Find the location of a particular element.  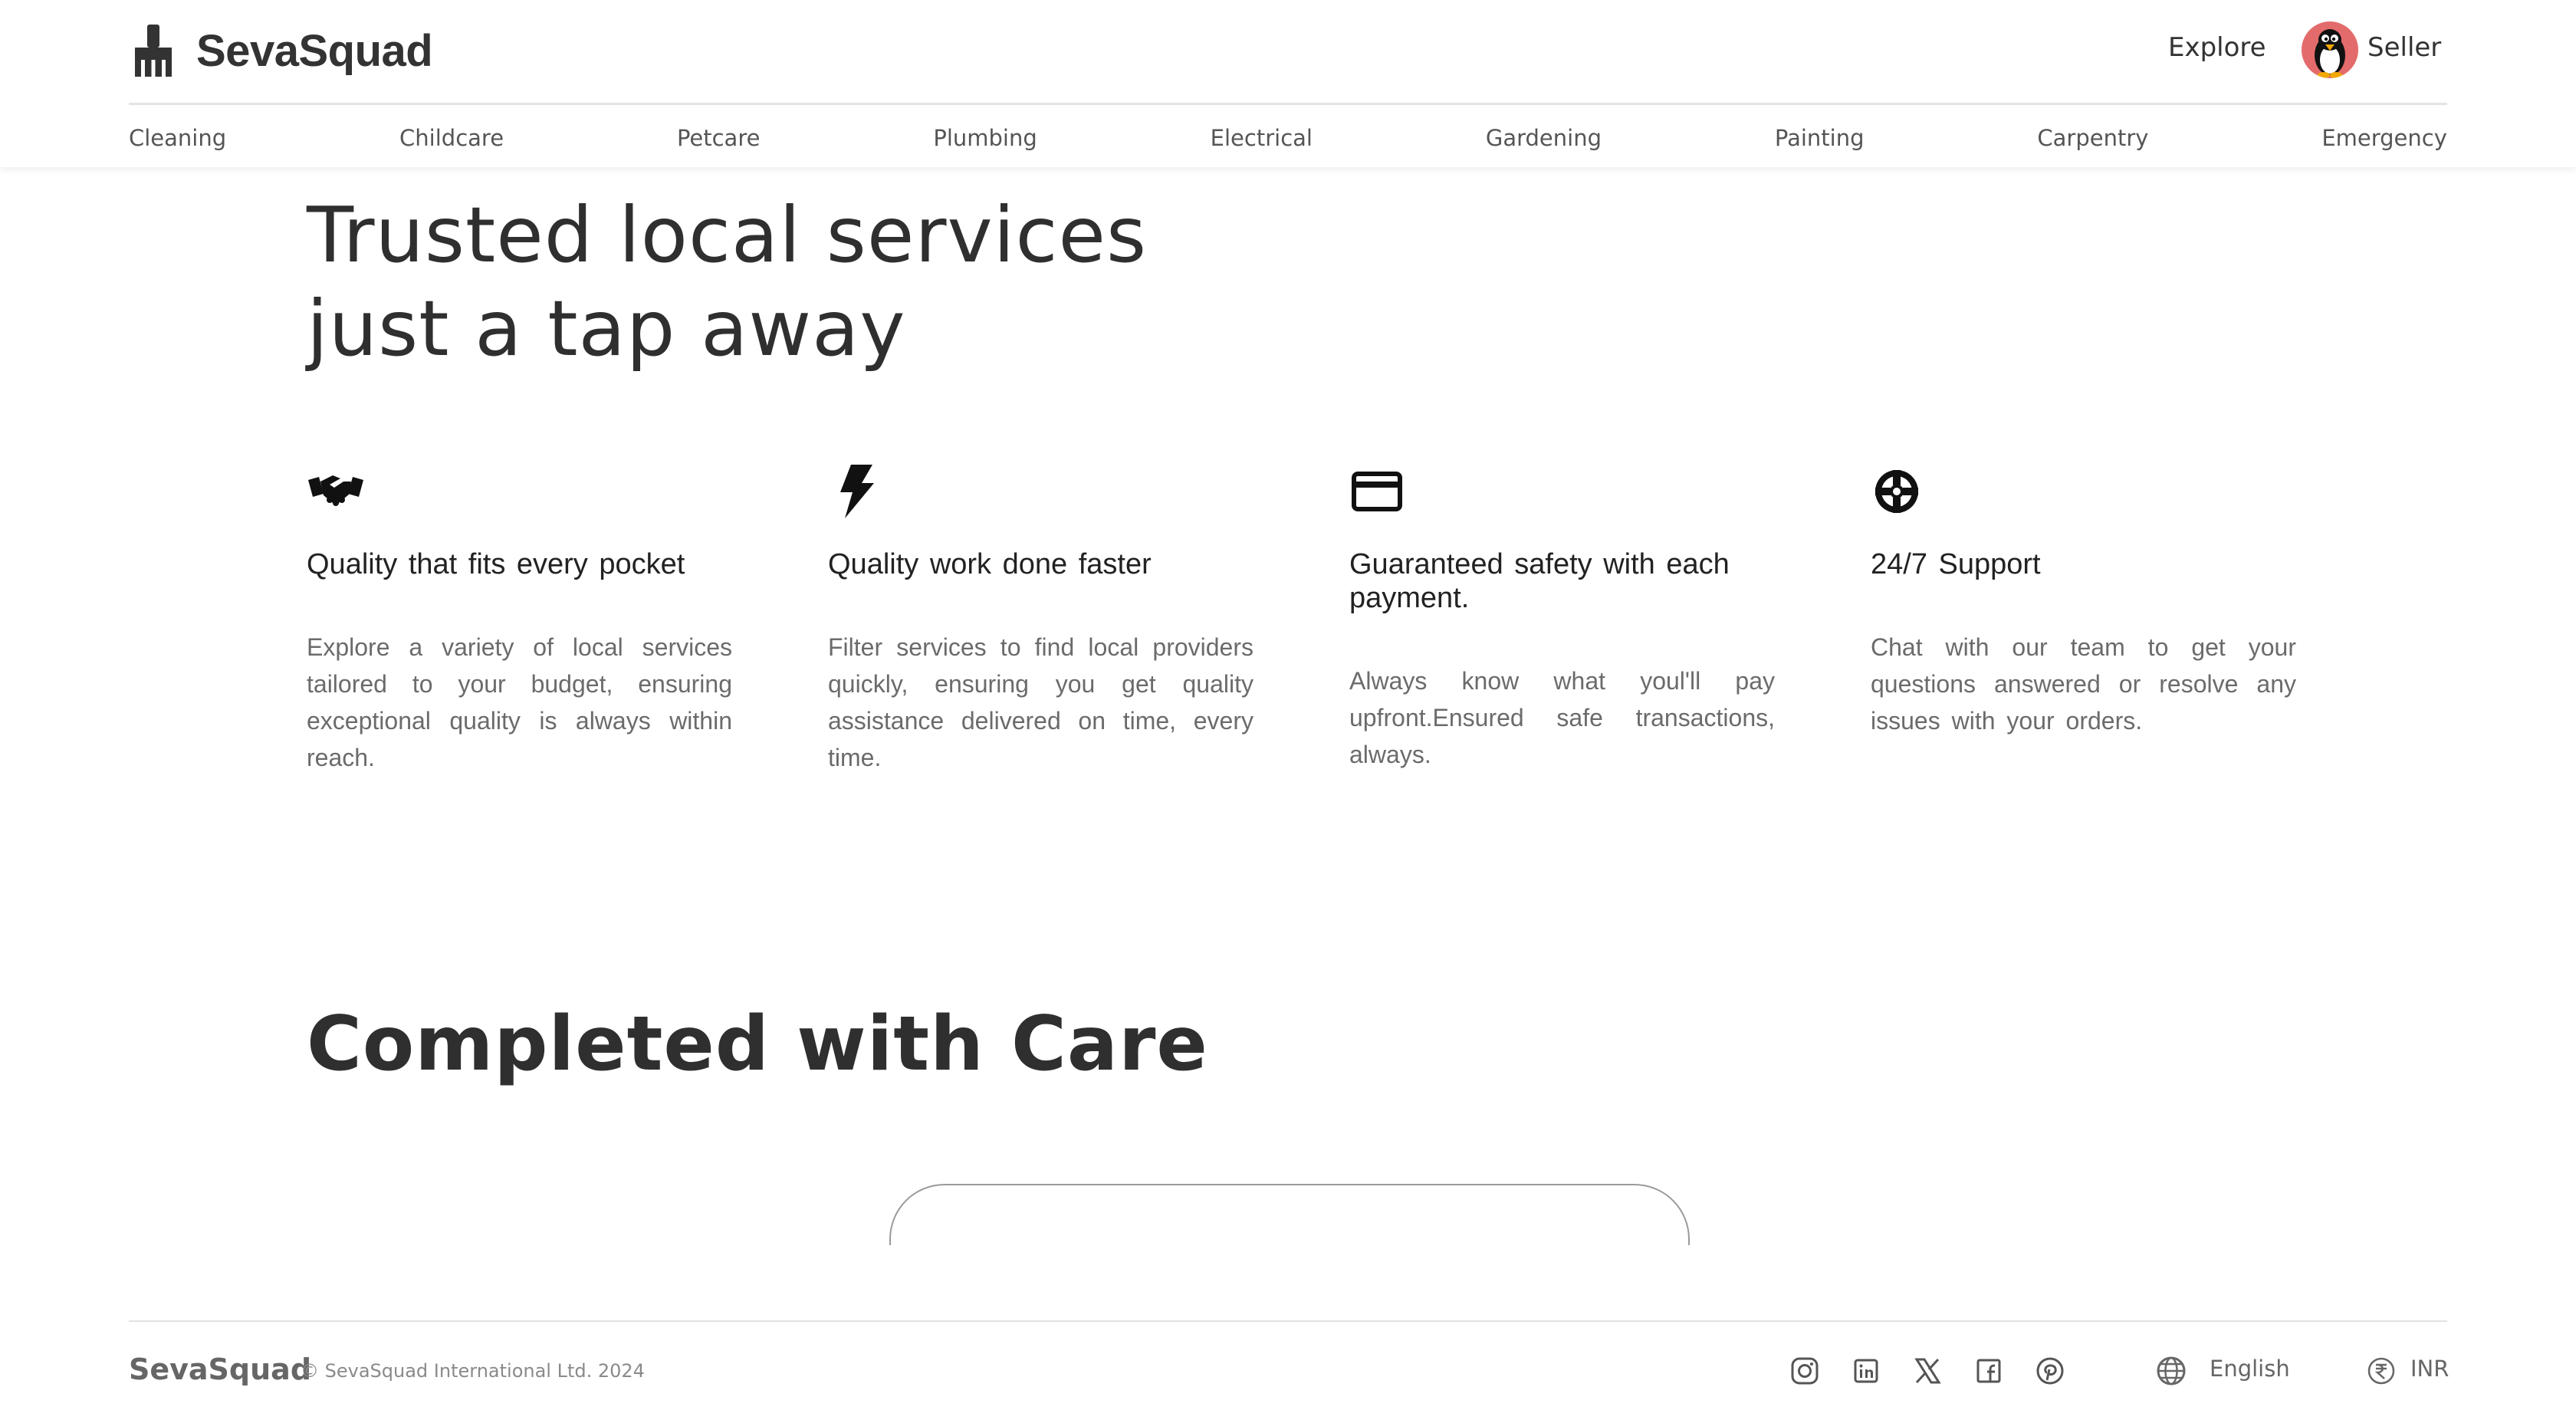

language-selector: English is located at coordinates (2250, 1369).